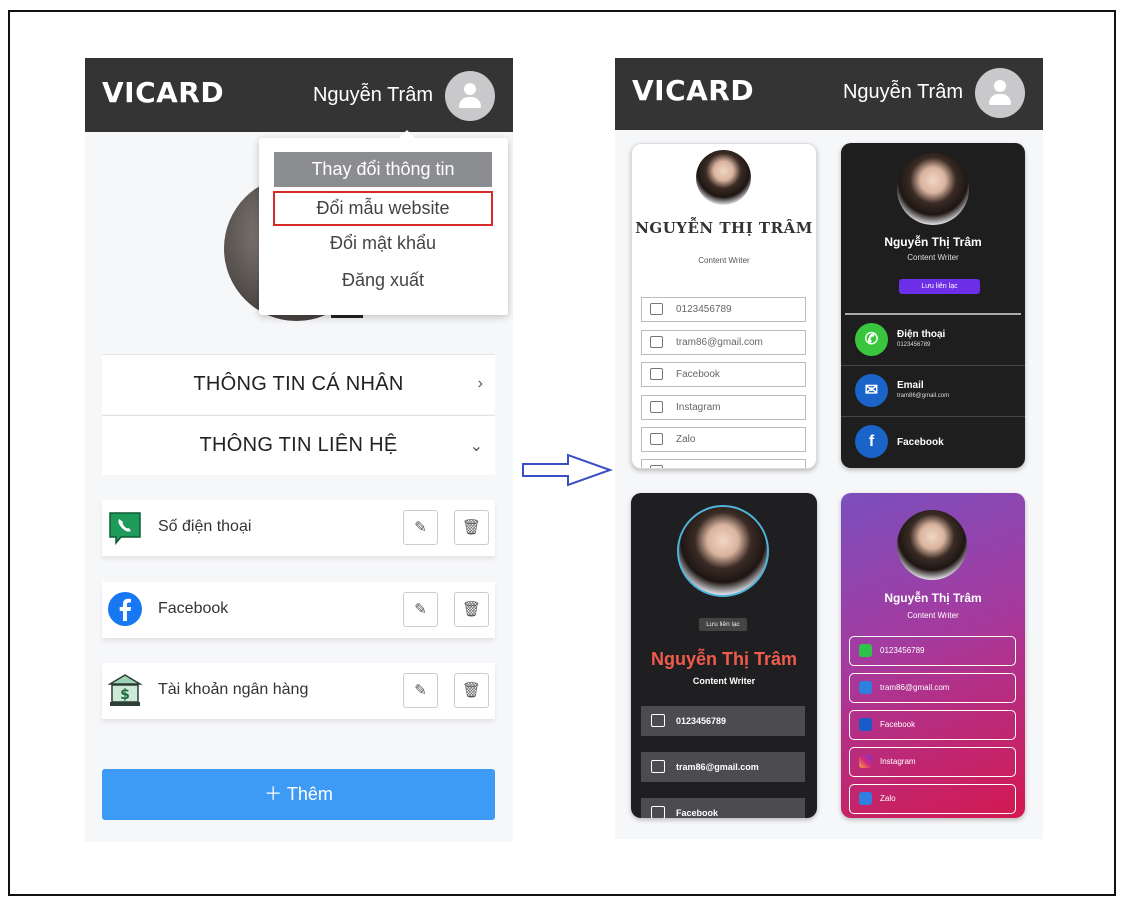  What do you see at coordinates (871, 339) in the screenshot?
I see `phone-icon: ✆` at bounding box center [871, 339].